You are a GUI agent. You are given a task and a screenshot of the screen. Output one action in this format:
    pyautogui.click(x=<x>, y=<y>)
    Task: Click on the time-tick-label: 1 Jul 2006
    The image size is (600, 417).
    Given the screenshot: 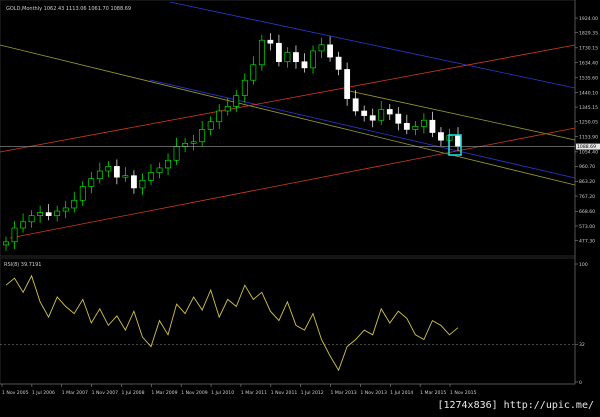 What is the action you would take?
    pyautogui.click(x=43, y=393)
    